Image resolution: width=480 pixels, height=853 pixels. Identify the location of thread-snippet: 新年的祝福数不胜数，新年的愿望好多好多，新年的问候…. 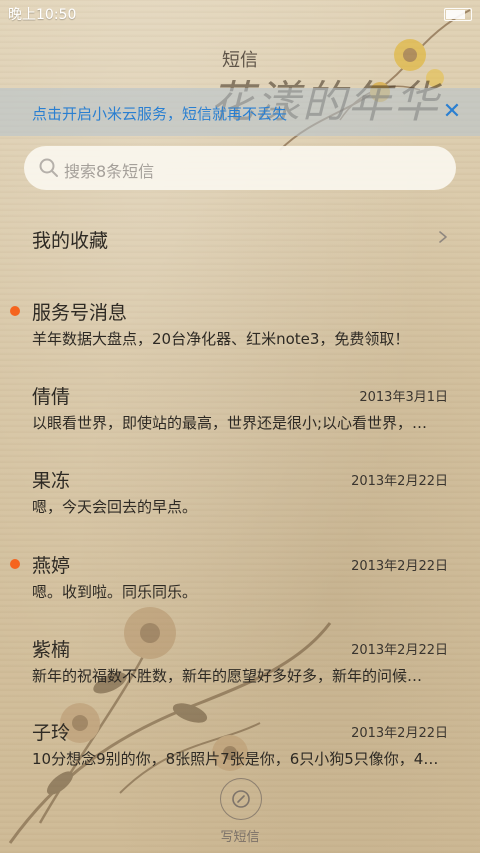
(227, 676).